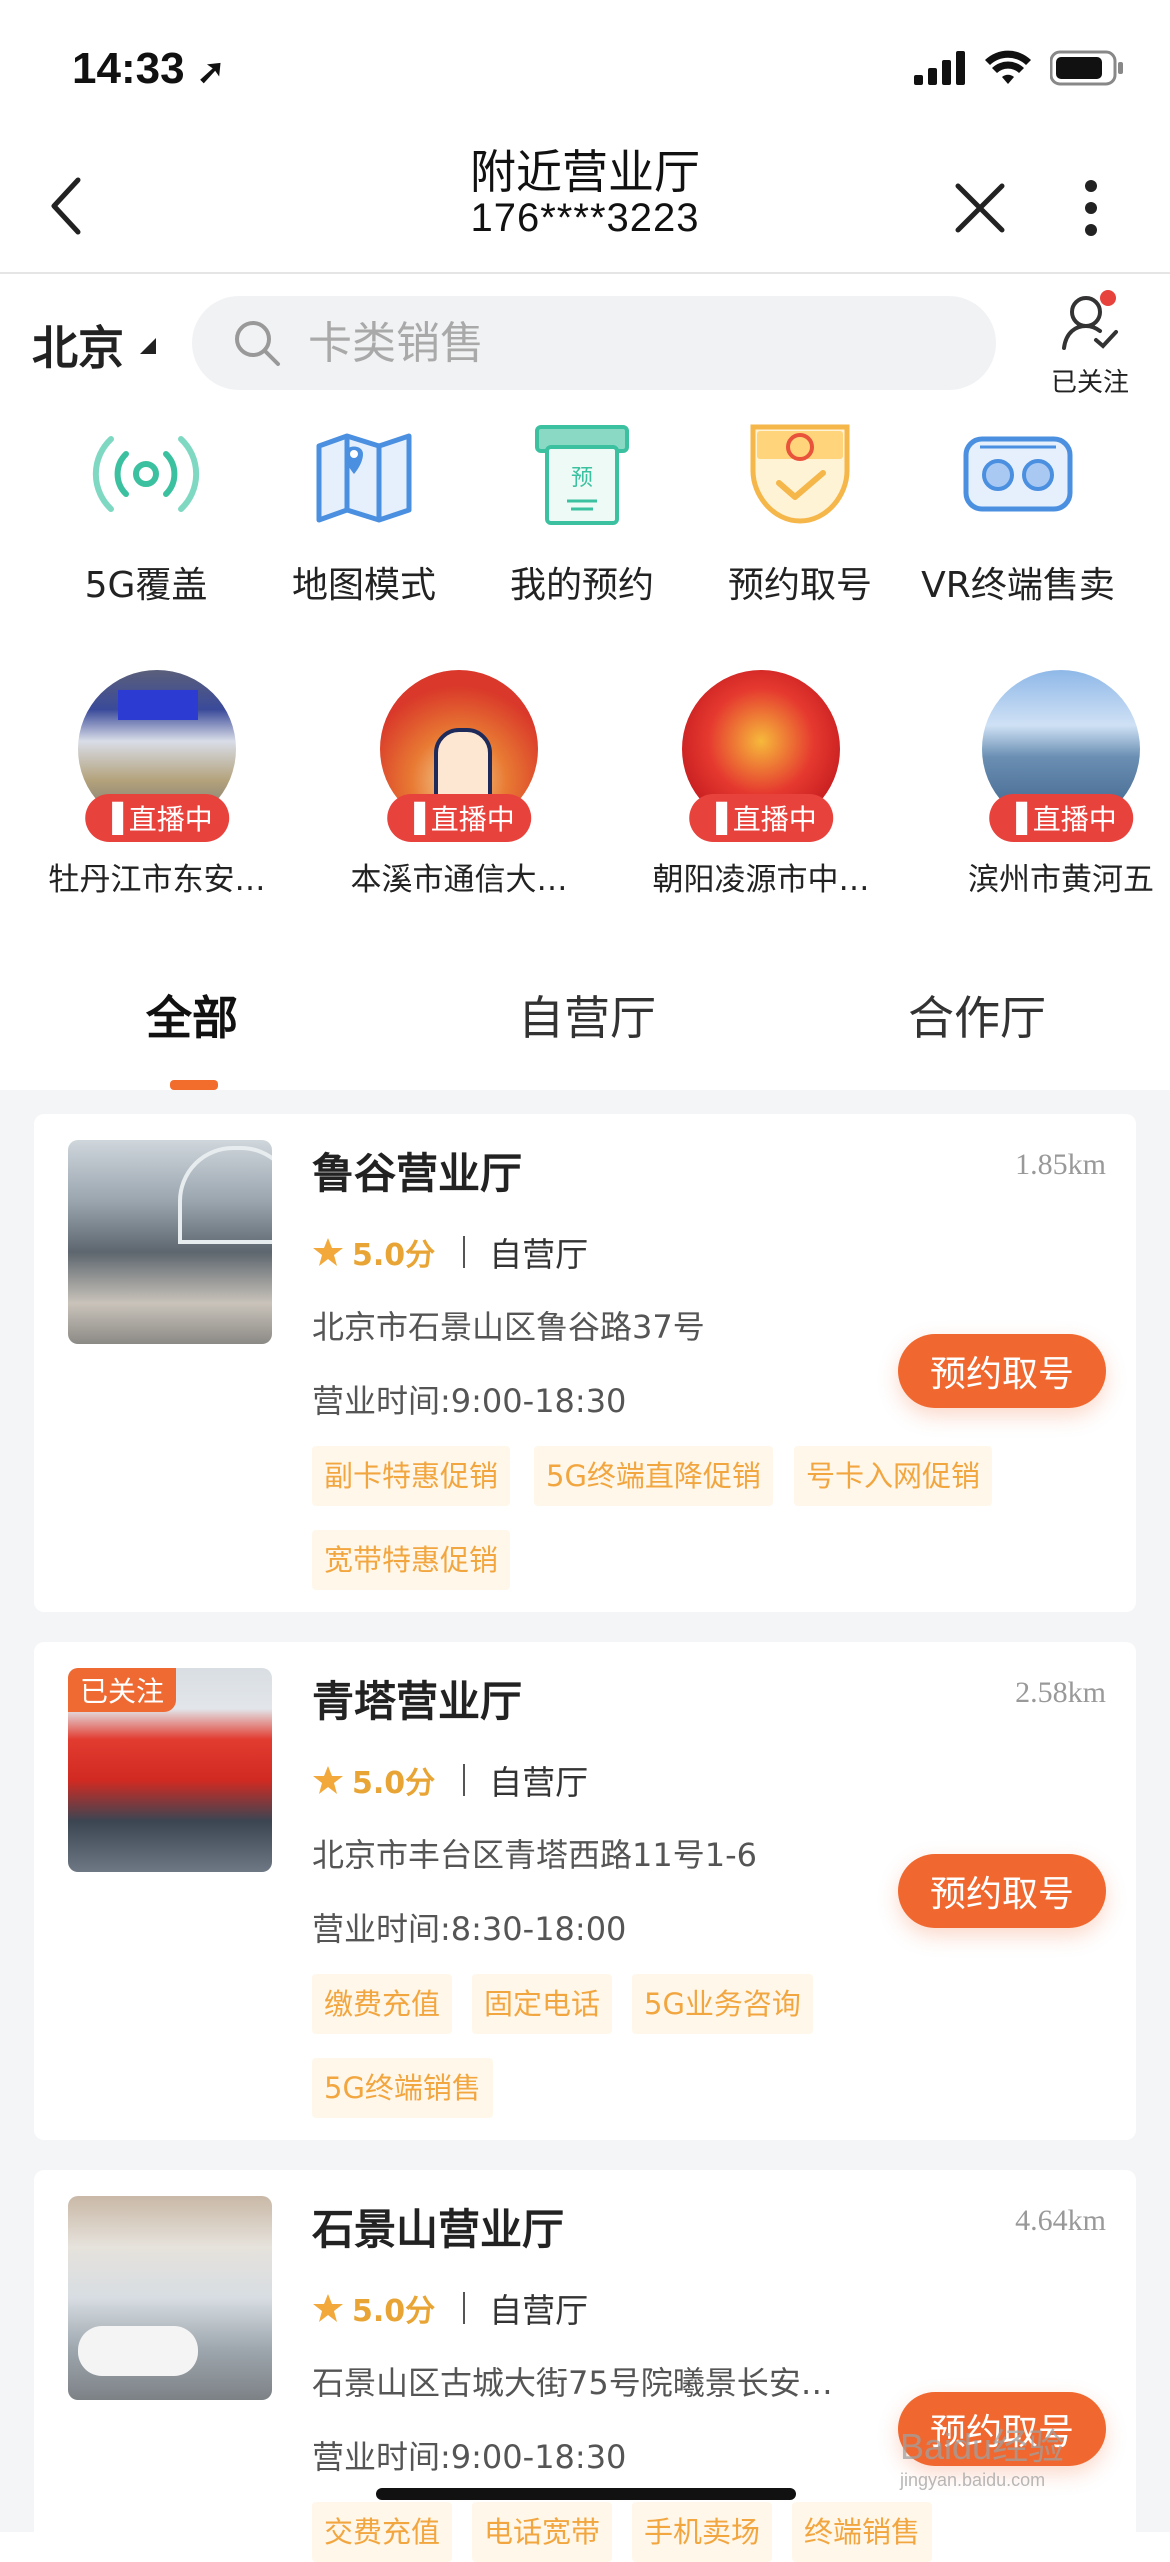 The width and height of the screenshot is (1170, 2562). I want to click on store-photo: 已关注, so click(170, 1770).